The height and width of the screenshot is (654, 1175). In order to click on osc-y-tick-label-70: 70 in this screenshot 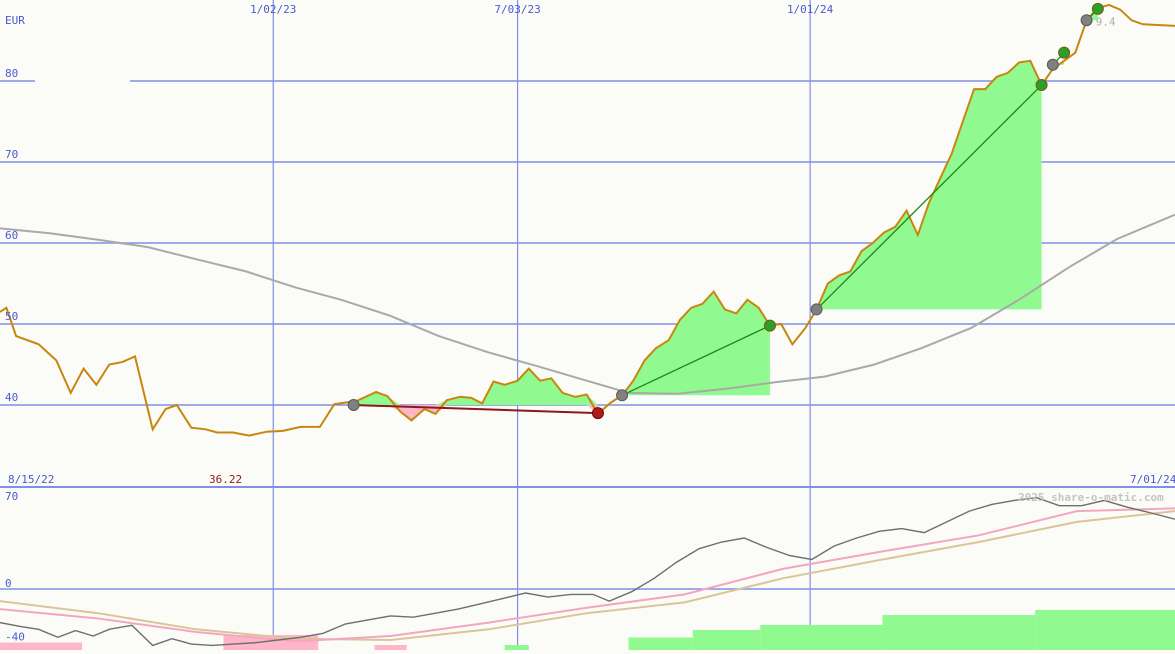, I will do `click(11, 496)`.